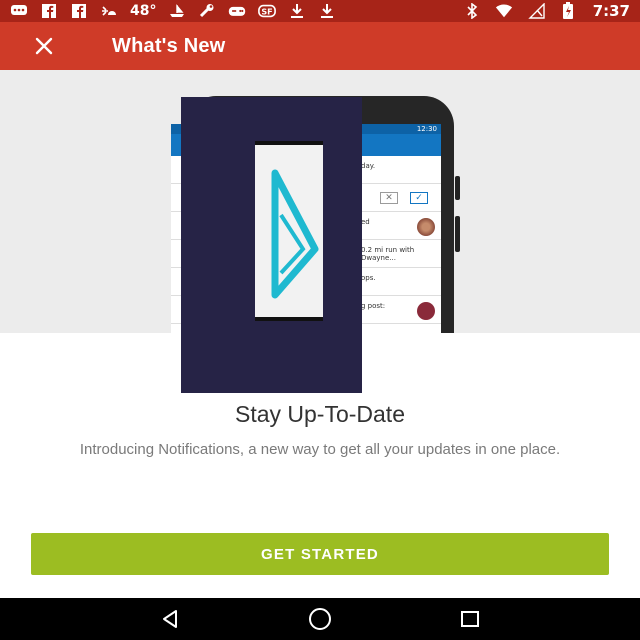  I want to click on svg-text: SF, so click(267, 12).